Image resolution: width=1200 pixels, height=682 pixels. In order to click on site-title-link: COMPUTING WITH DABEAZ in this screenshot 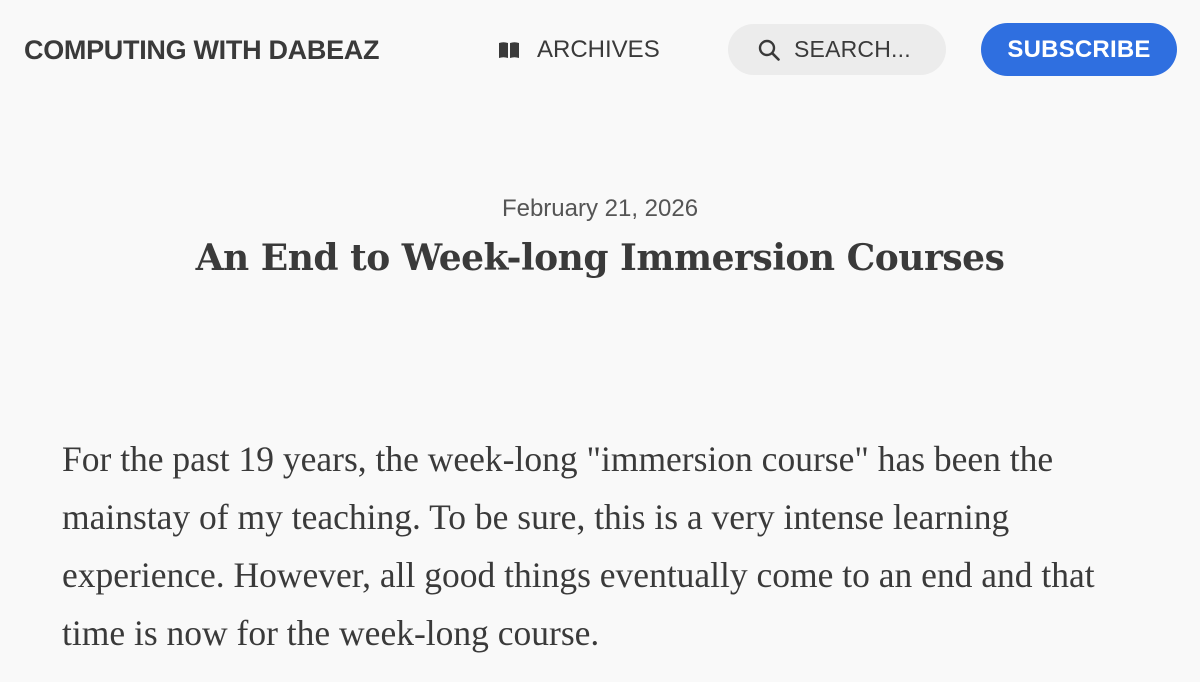, I will do `click(201, 50)`.